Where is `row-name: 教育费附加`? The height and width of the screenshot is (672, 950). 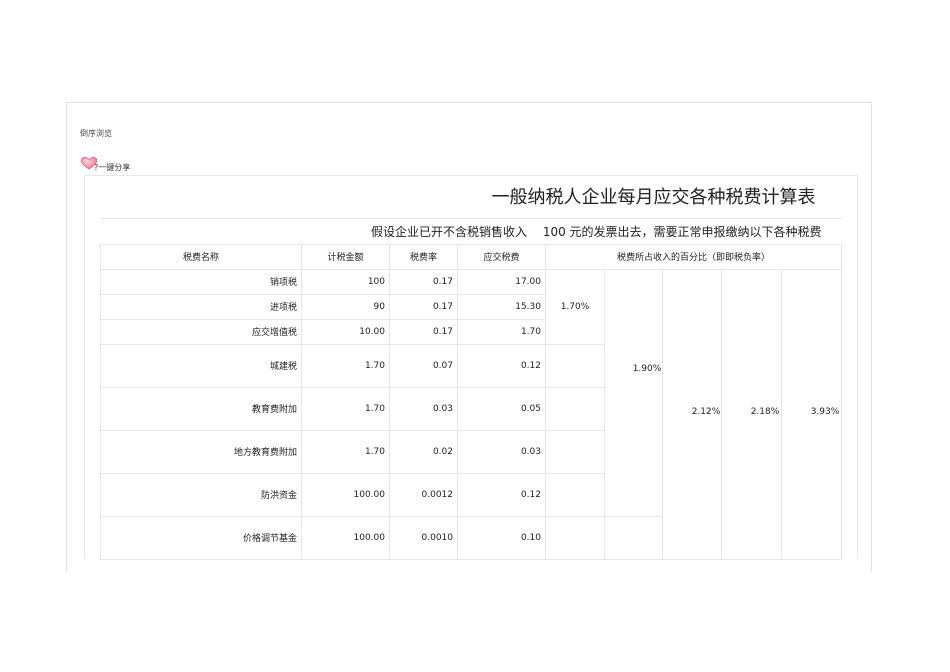
row-name: 教育费附加 is located at coordinates (201, 408).